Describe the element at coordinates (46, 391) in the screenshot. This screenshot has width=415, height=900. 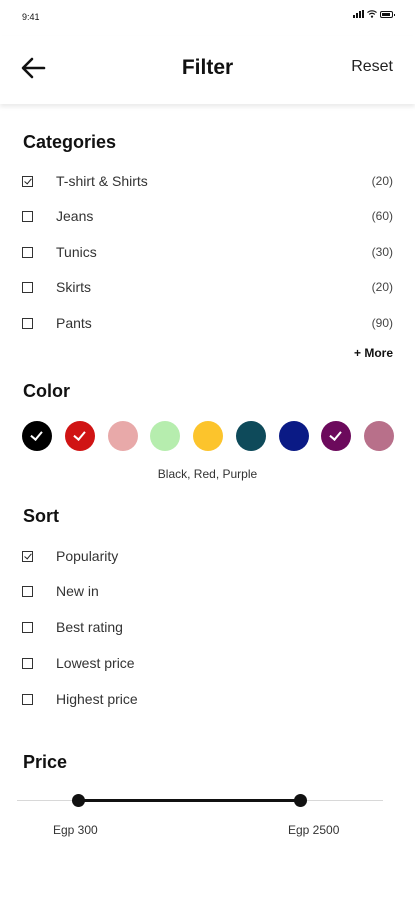
I see `color-title: Color` at that location.